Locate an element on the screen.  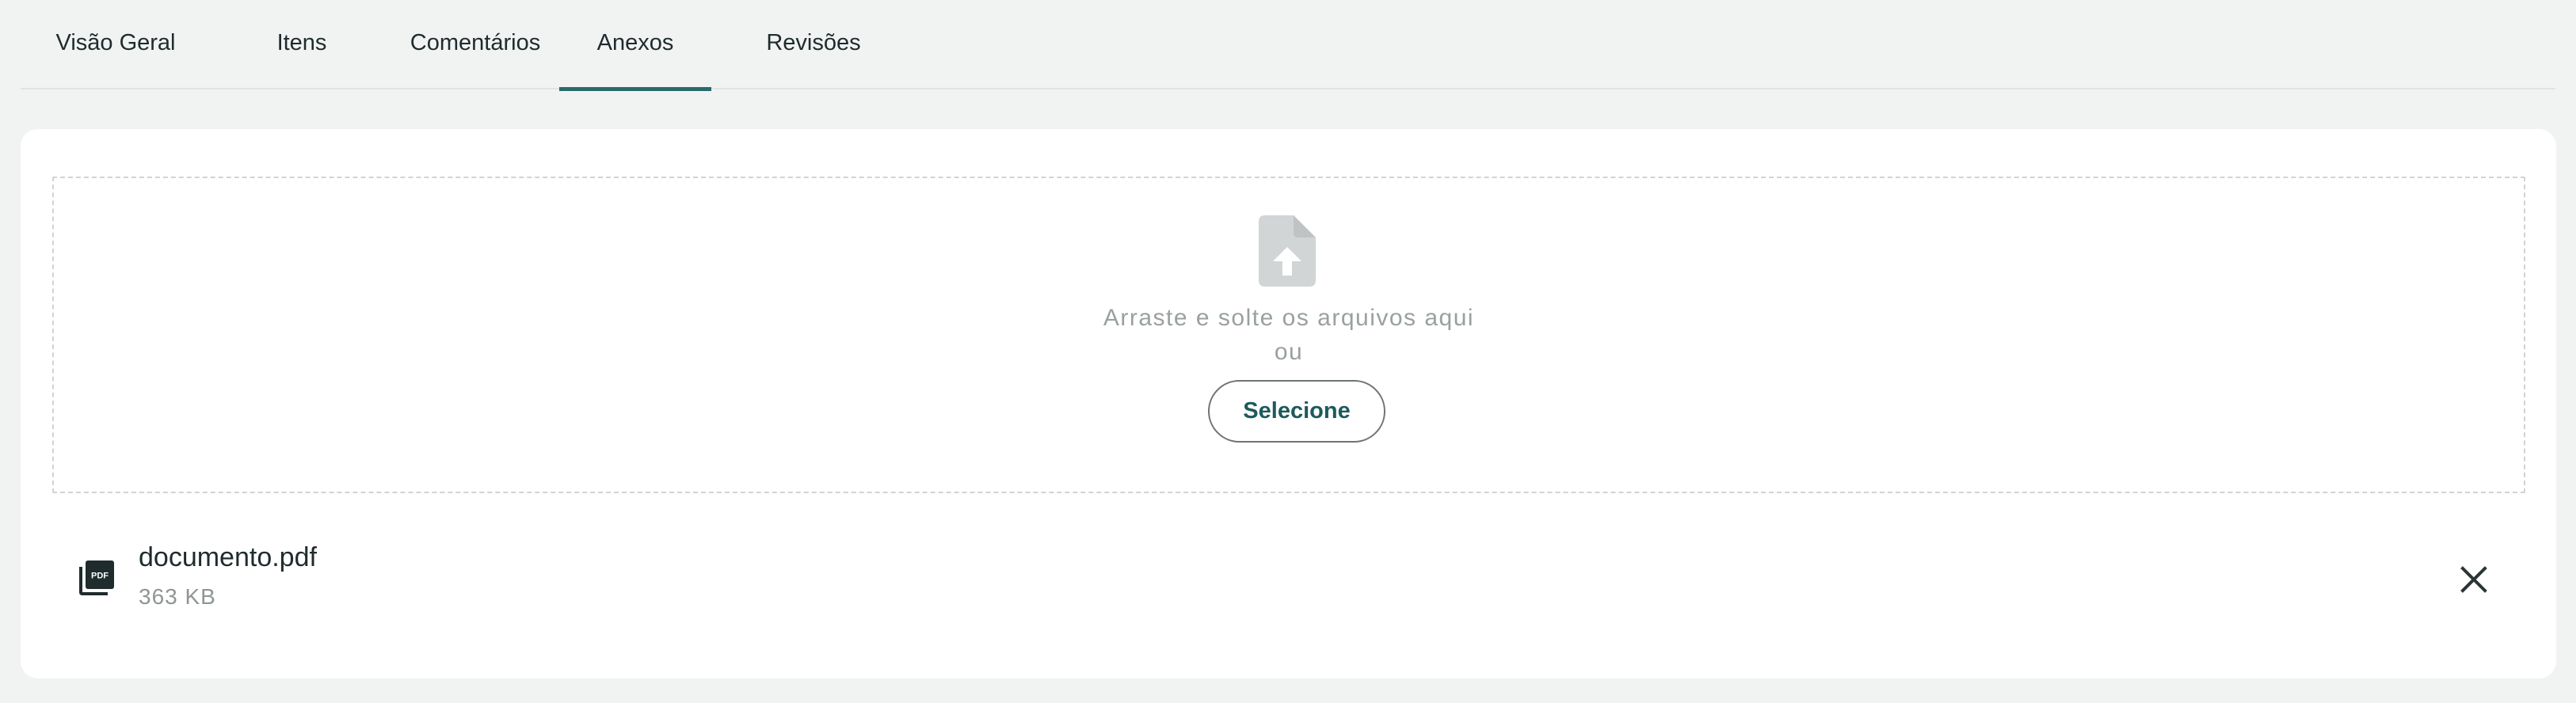
svg-text: PDF is located at coordinates (100, 576).